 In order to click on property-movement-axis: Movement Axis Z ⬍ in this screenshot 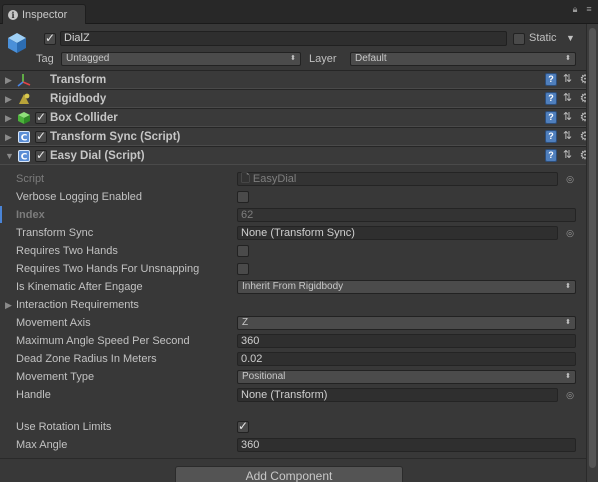, I will do `click(299, 323)`.